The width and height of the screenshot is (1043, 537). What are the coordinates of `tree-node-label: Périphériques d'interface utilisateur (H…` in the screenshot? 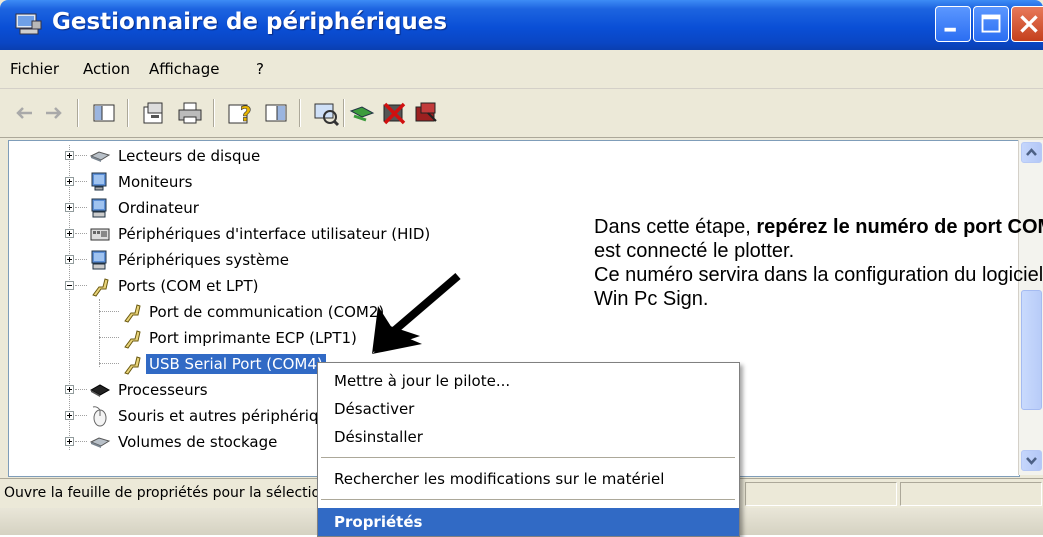 It's located at (274, 234).